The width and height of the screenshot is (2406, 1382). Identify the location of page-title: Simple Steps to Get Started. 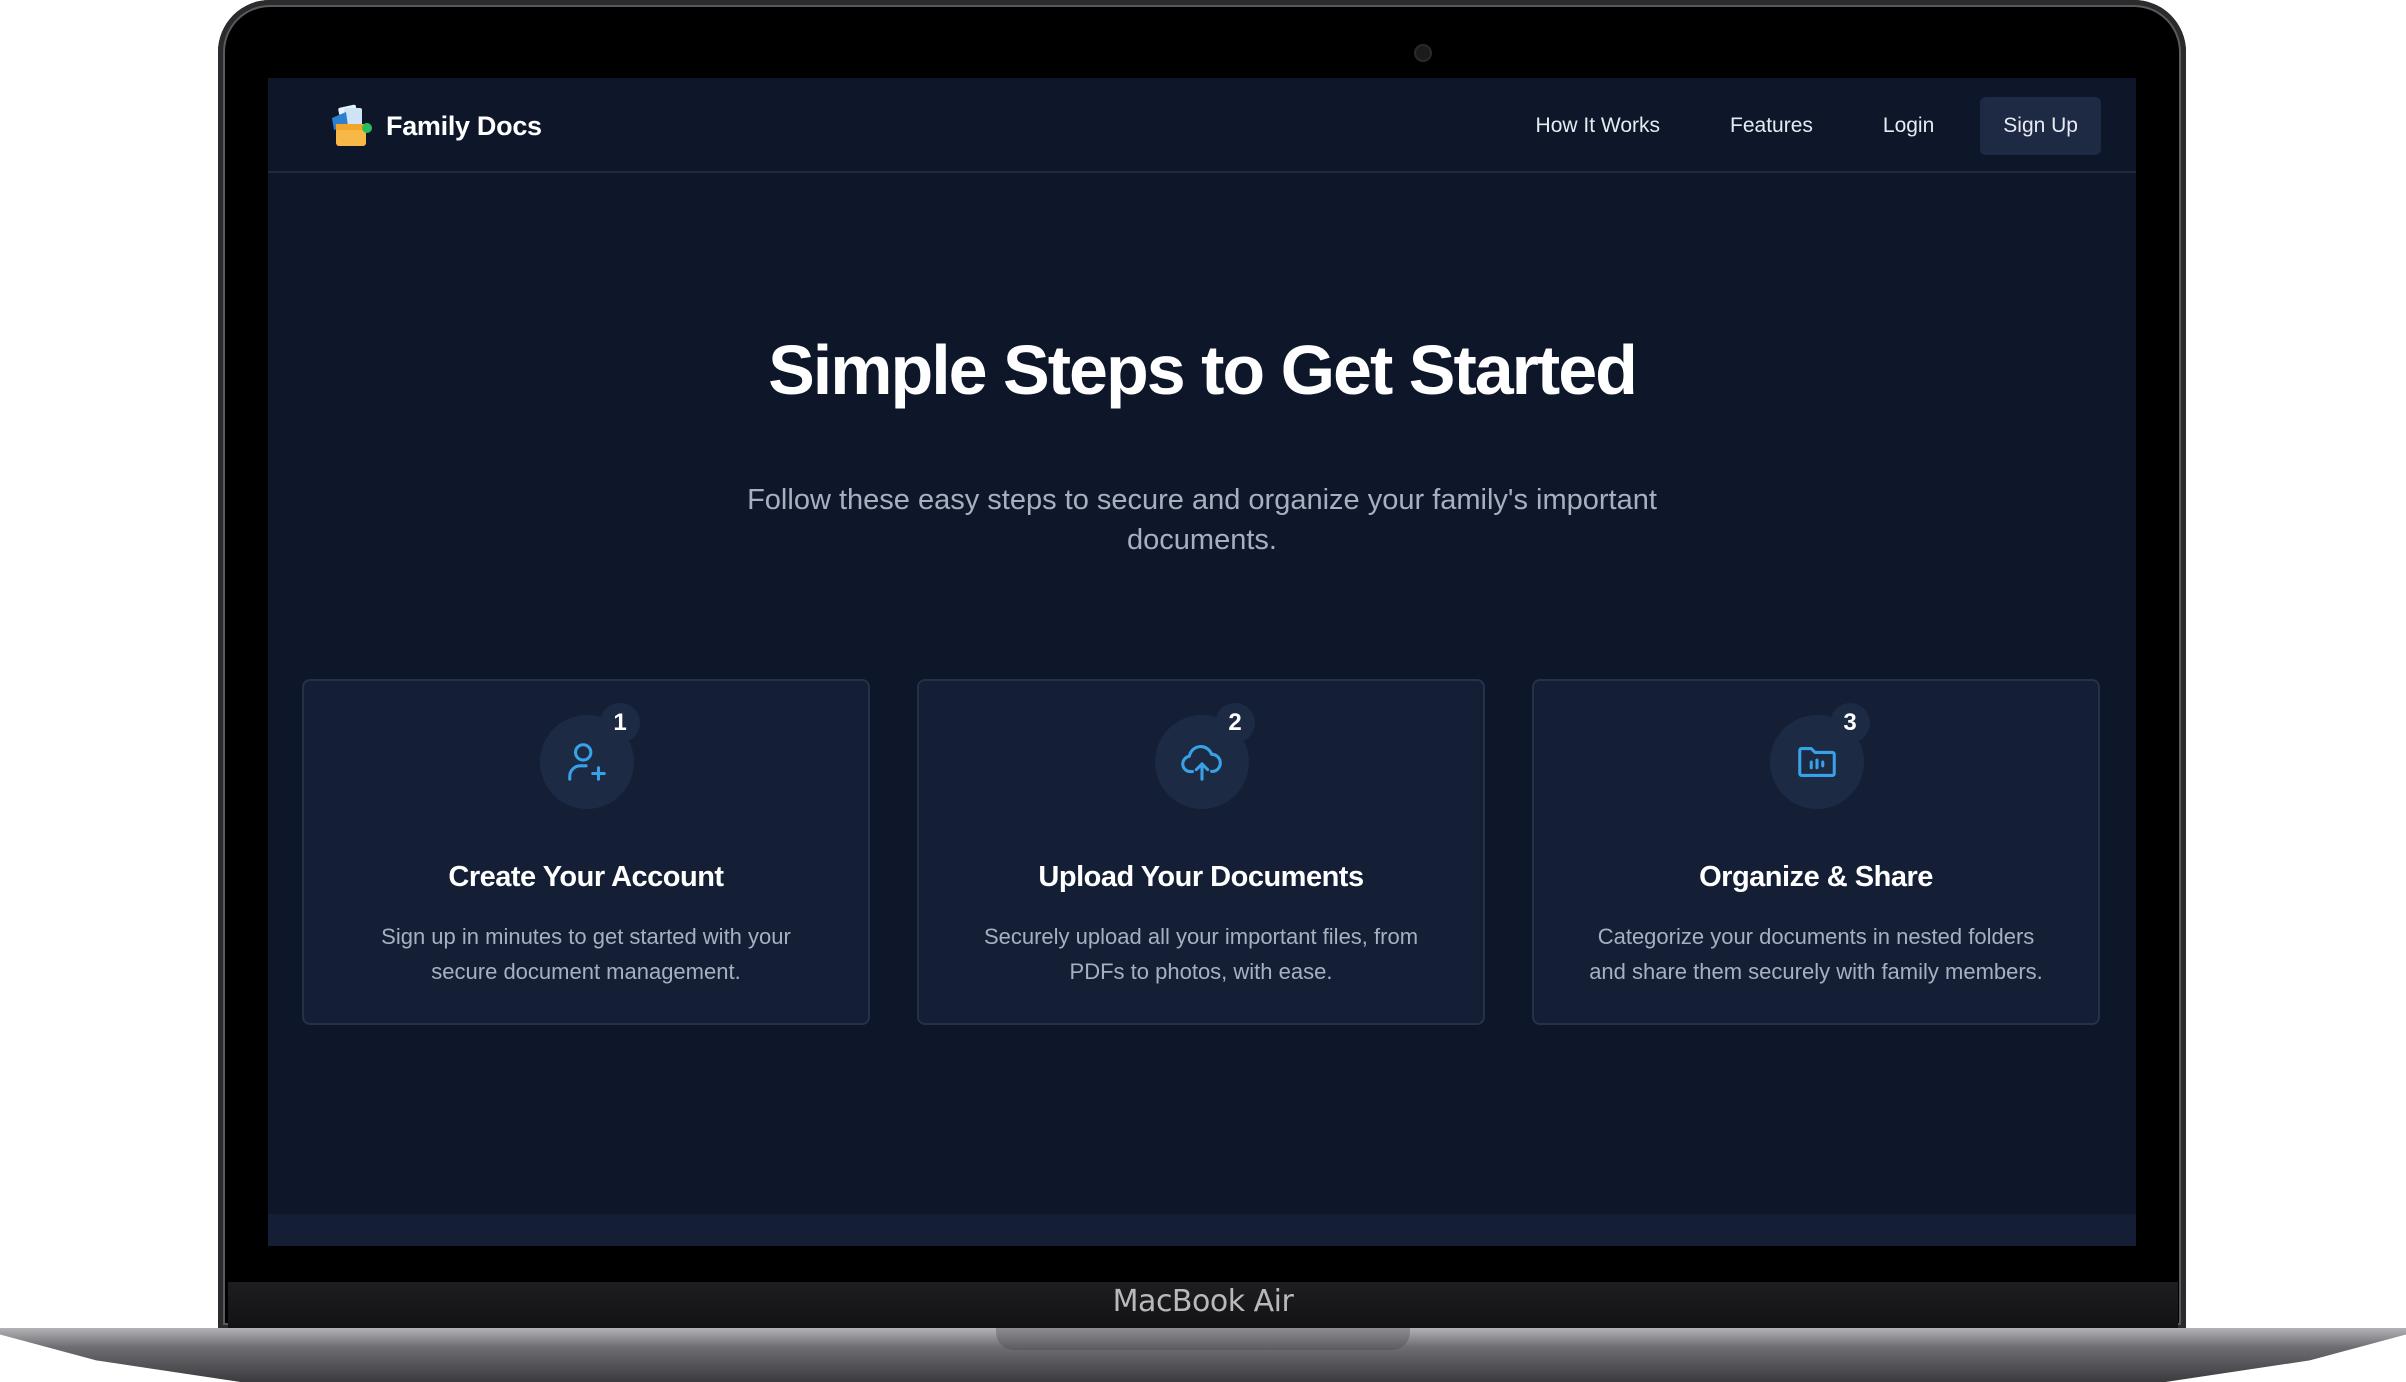
(1203, 370).